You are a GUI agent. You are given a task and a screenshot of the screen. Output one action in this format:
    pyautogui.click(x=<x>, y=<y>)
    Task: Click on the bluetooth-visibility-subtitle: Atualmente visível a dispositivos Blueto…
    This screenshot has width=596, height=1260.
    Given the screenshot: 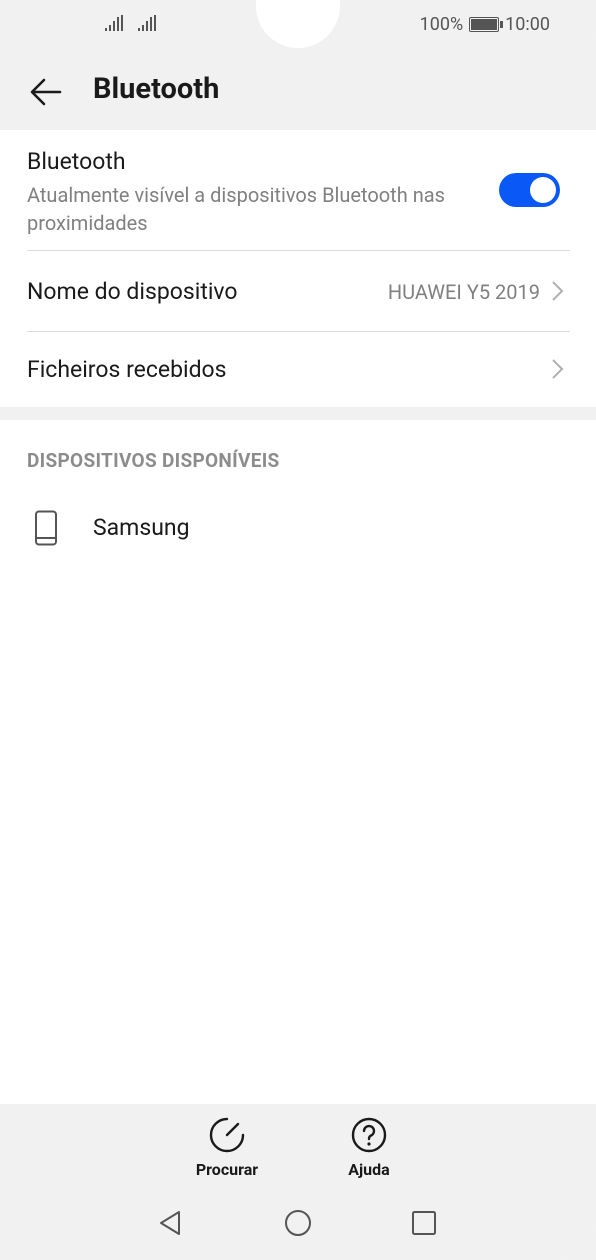 What is the action you would take?
    pyautogui.click(x=236, y=209)
    